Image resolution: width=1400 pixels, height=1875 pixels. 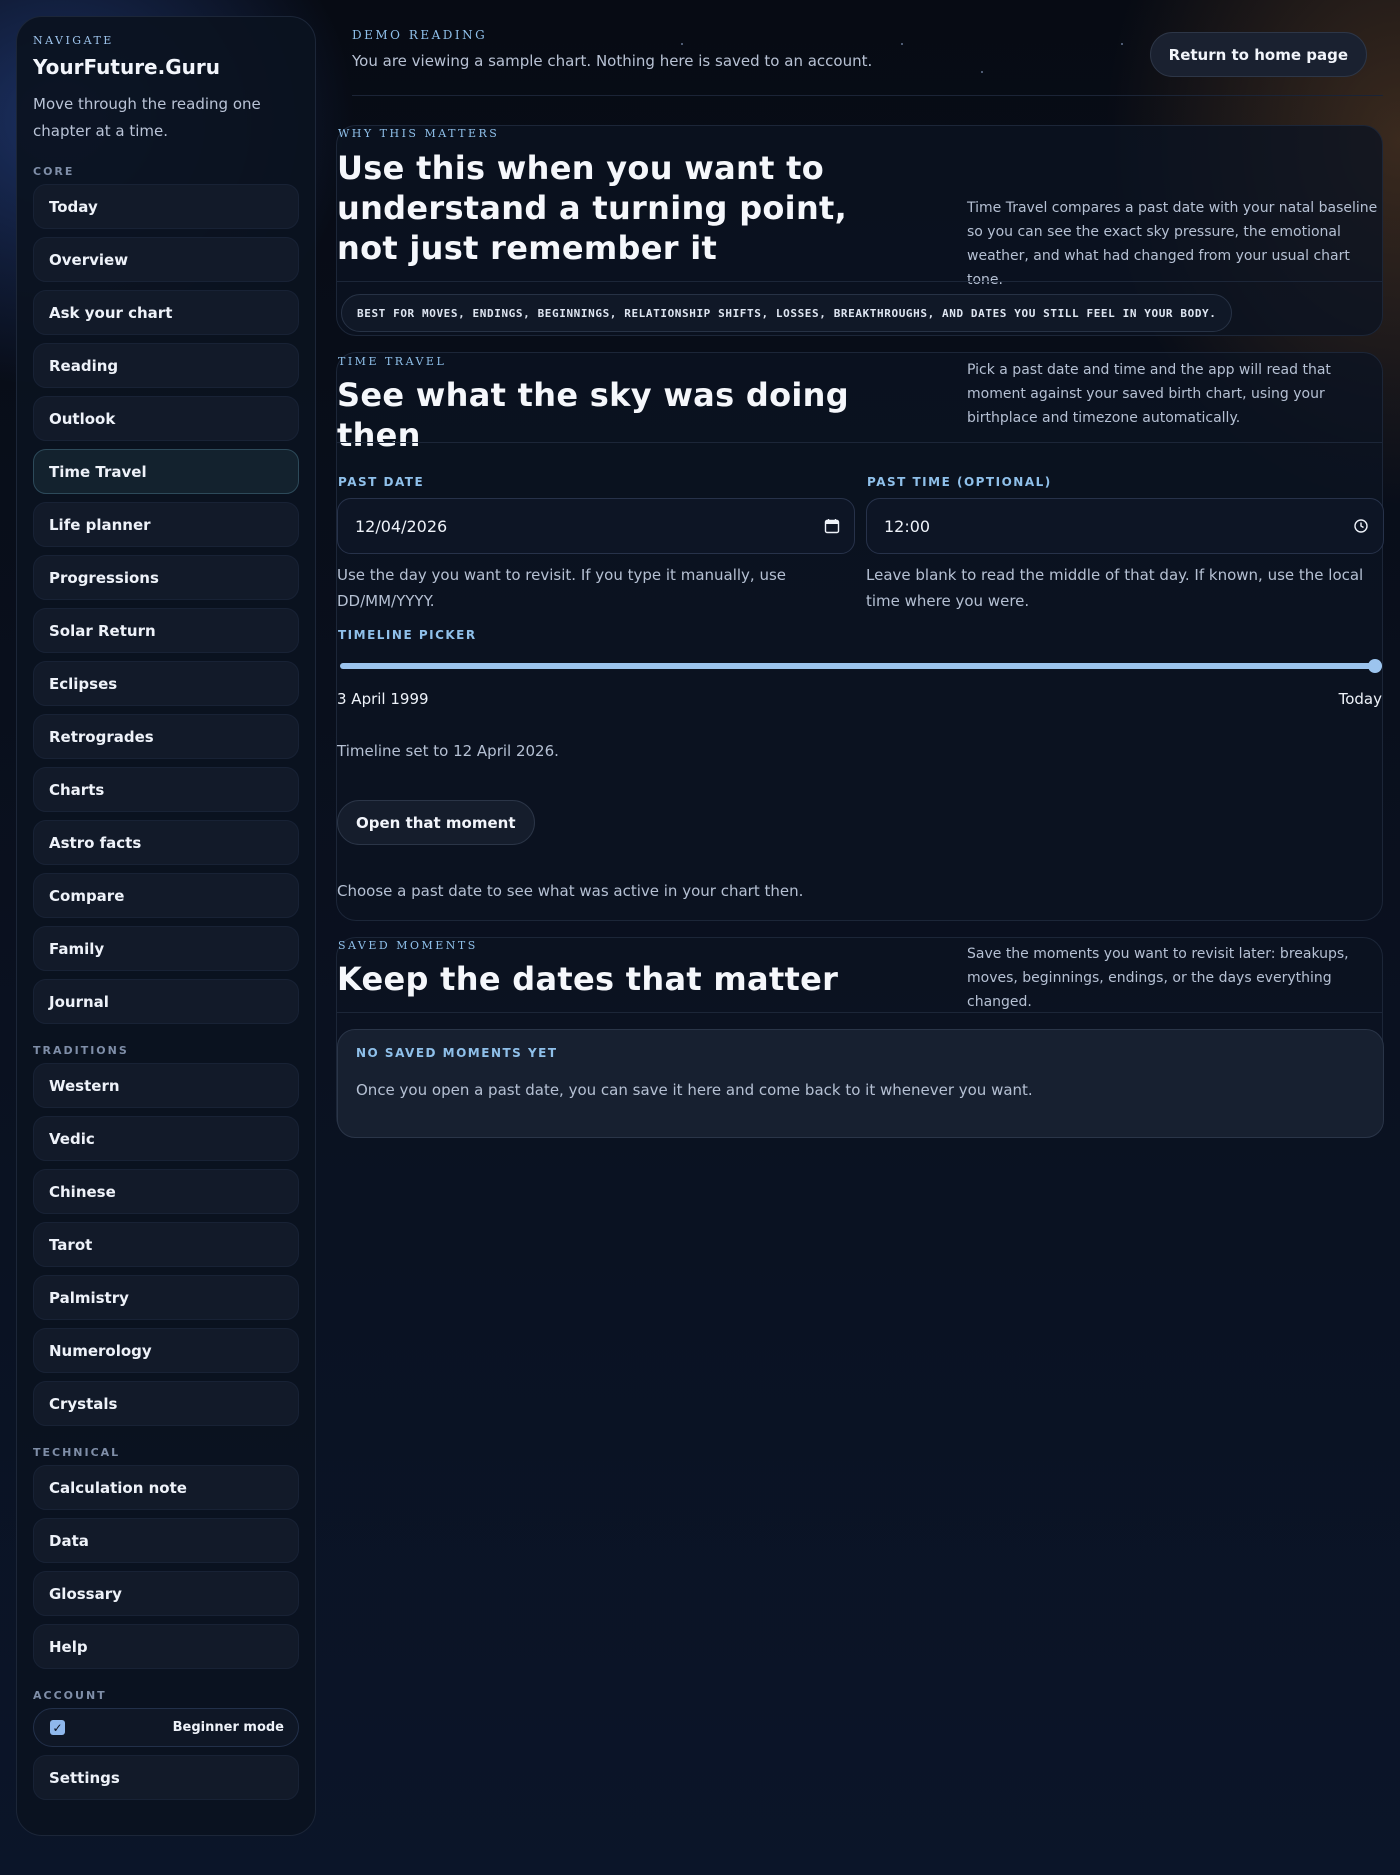 I want to click on sidebar-item-retrogrades: Retrogrades, so click(x=166, y=736).